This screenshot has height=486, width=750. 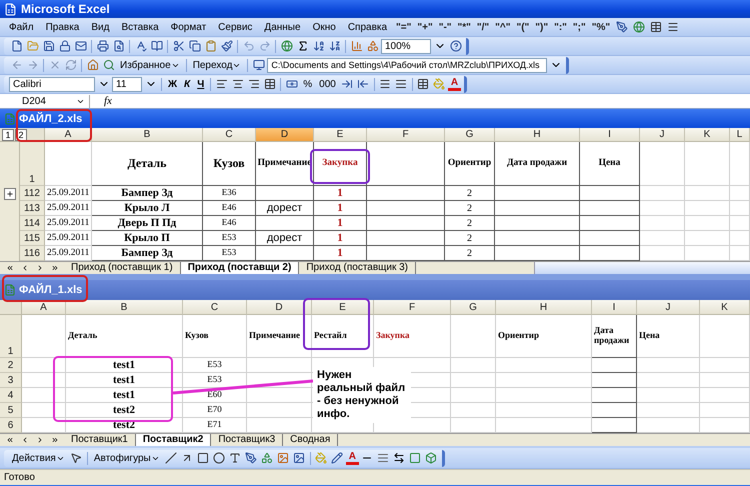 I want to click on operator-button: "%", so click(x=601, y=27).